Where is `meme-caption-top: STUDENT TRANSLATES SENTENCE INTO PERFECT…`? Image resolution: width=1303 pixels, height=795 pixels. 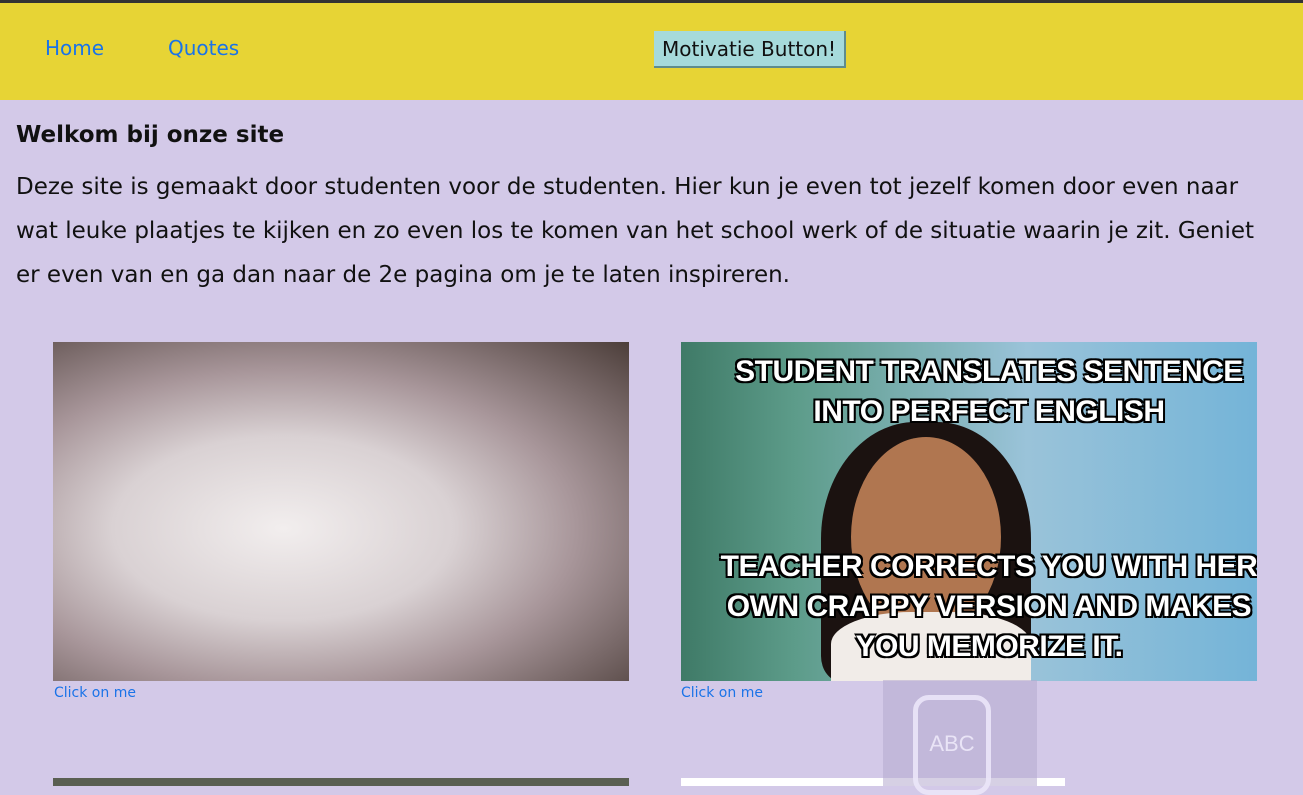
meme-caption-top: STUDENT TRANSLATES SENTENCE INTO PERFECT… is located at coordinates (989, 391).